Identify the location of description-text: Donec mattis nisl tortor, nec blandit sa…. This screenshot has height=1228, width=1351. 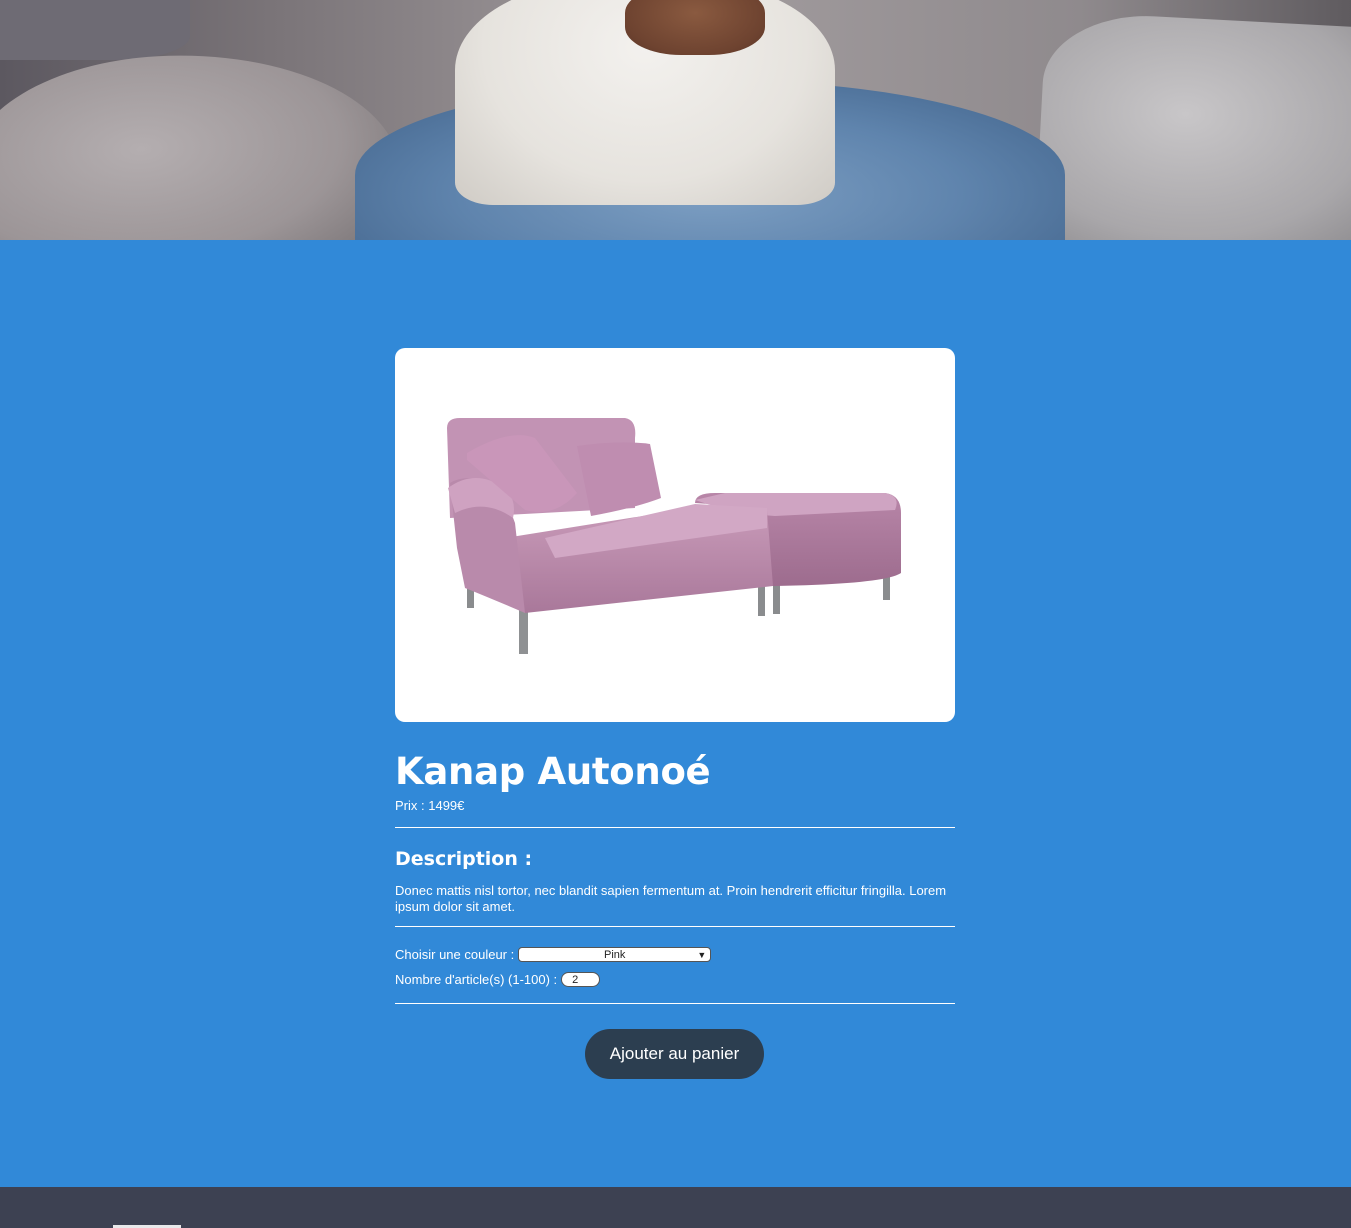
(671, 898).